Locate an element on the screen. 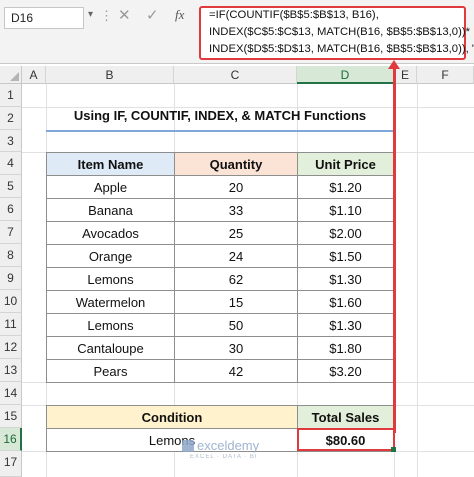  row-header-7: 7 is located at coordinates (11, 232).